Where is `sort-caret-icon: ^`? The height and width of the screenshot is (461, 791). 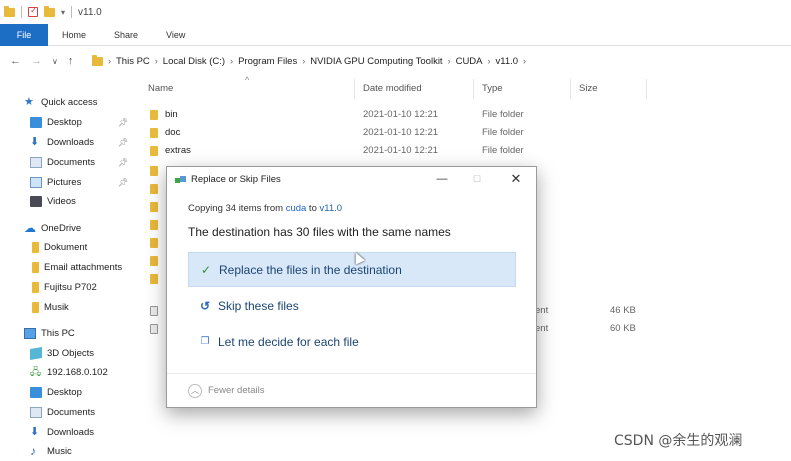 sort-caret-icon: ^ is located at coordinates (247, 80).